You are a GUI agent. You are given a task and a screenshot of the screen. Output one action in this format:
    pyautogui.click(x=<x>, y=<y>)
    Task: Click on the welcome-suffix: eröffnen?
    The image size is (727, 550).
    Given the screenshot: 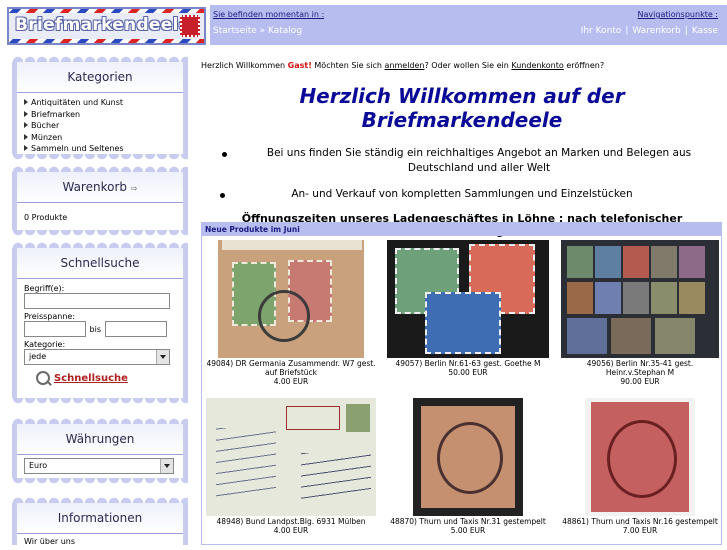 What is the action you would take?
    pyautogui.click(x=585, y=65)
    